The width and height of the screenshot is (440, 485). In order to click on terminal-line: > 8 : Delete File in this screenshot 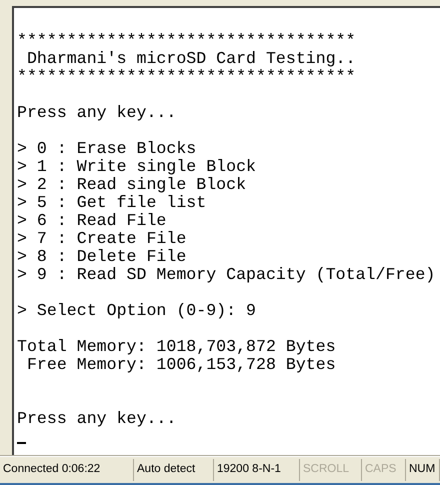, I will do `click(102, 257)`.